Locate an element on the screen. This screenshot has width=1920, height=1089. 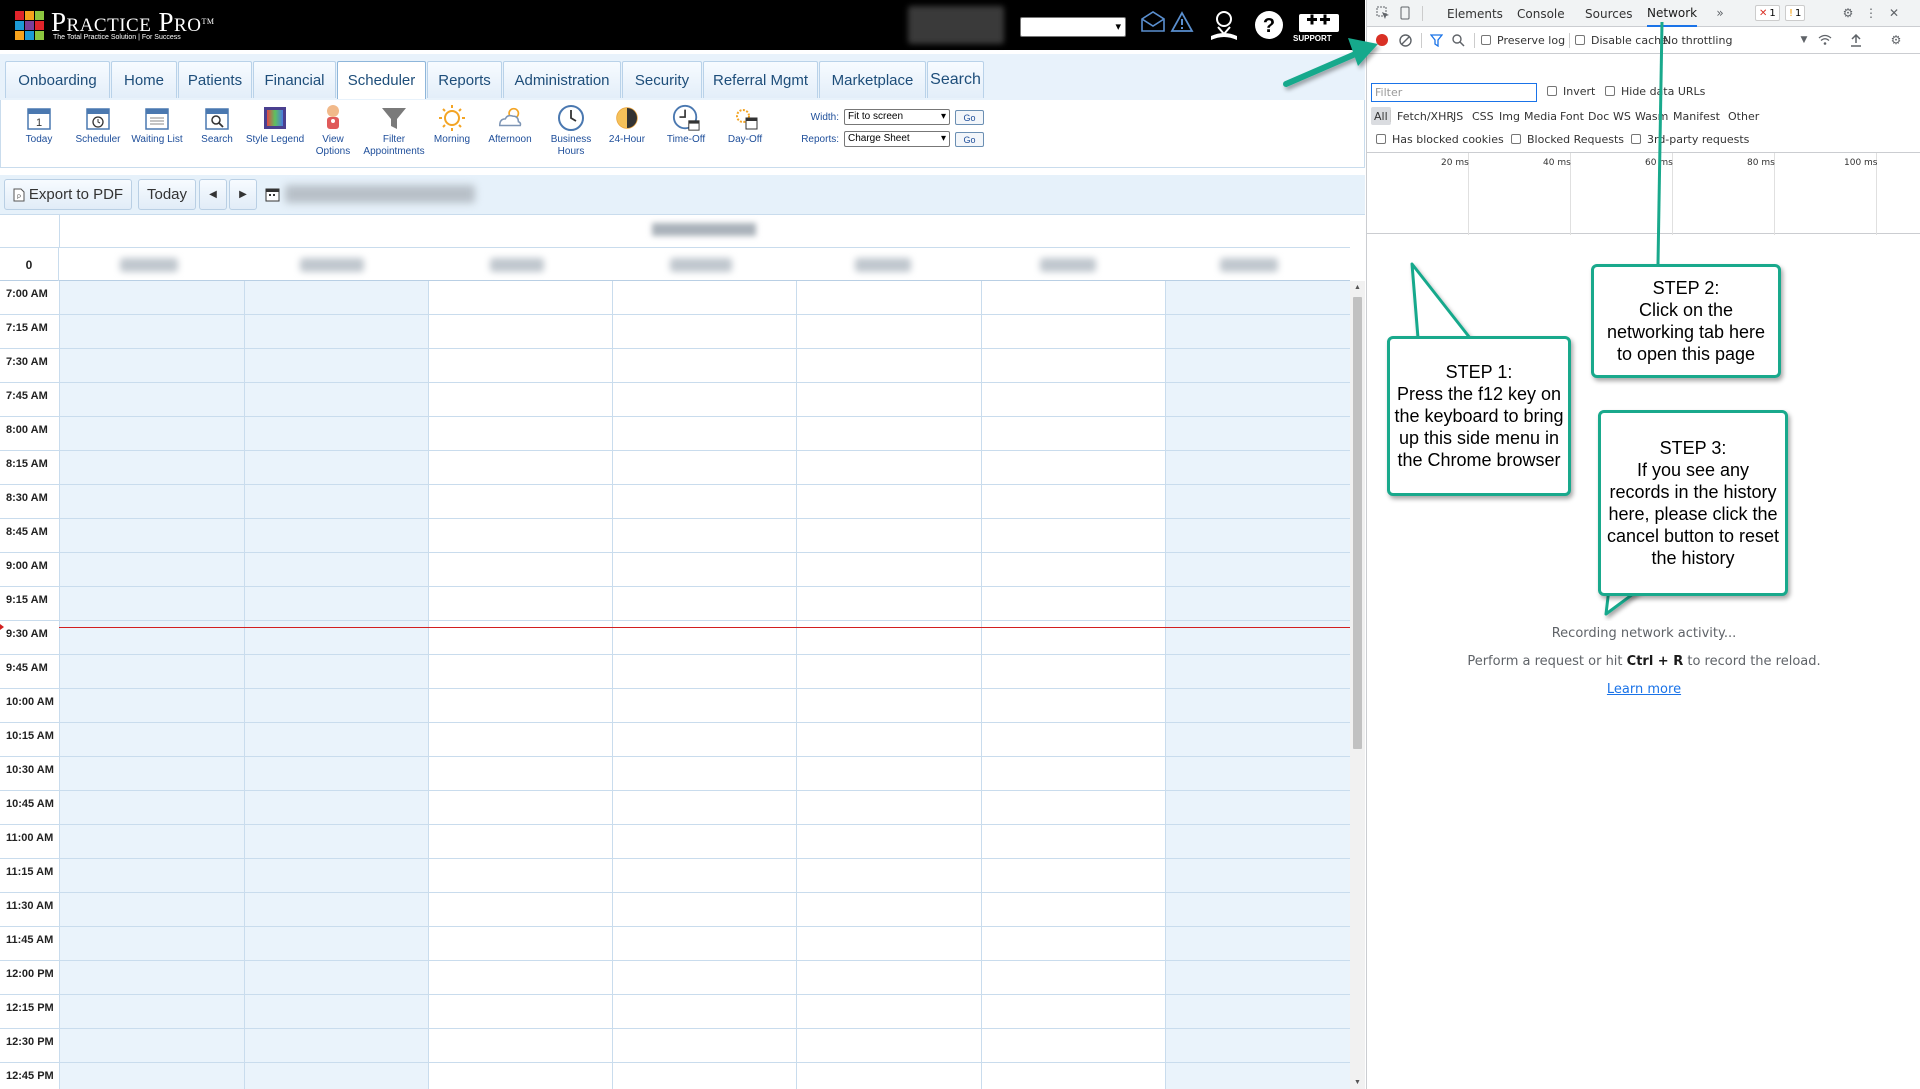
network-conditions-icon is located at coordinates (1825, 40).